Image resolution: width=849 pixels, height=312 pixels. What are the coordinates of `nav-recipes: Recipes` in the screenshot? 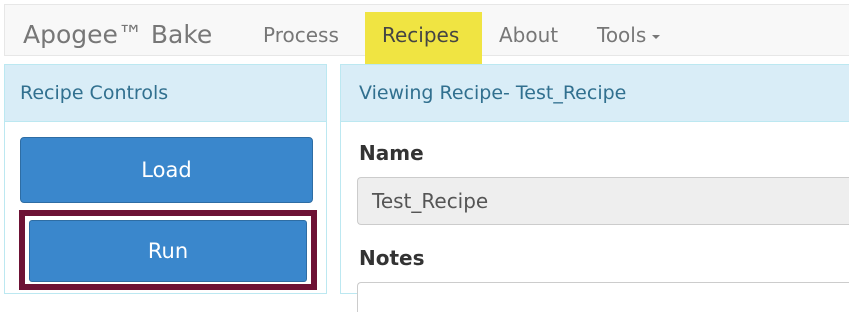 It's located at (423, 38).